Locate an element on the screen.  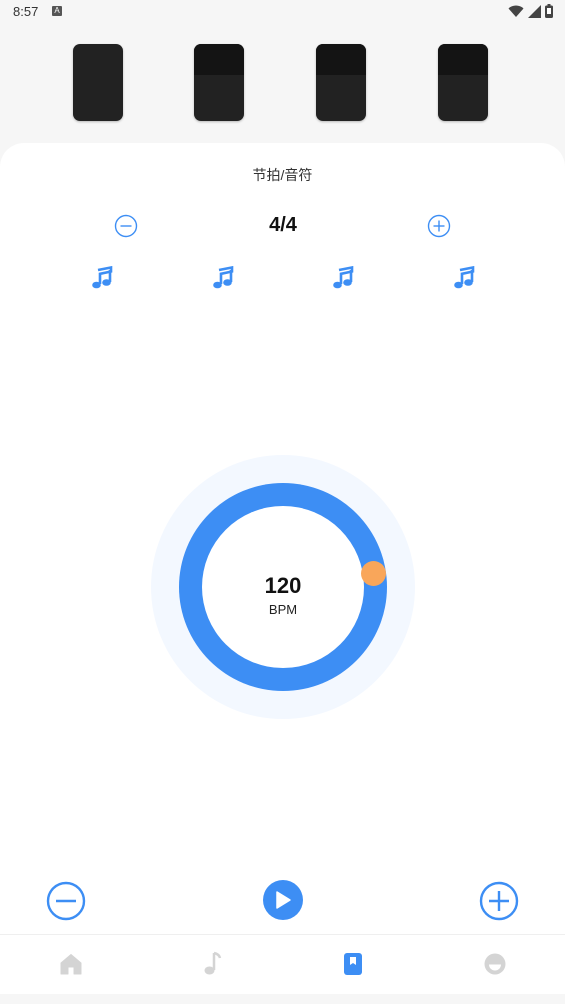
notification-icon: A is located at coordinates (57, 11).